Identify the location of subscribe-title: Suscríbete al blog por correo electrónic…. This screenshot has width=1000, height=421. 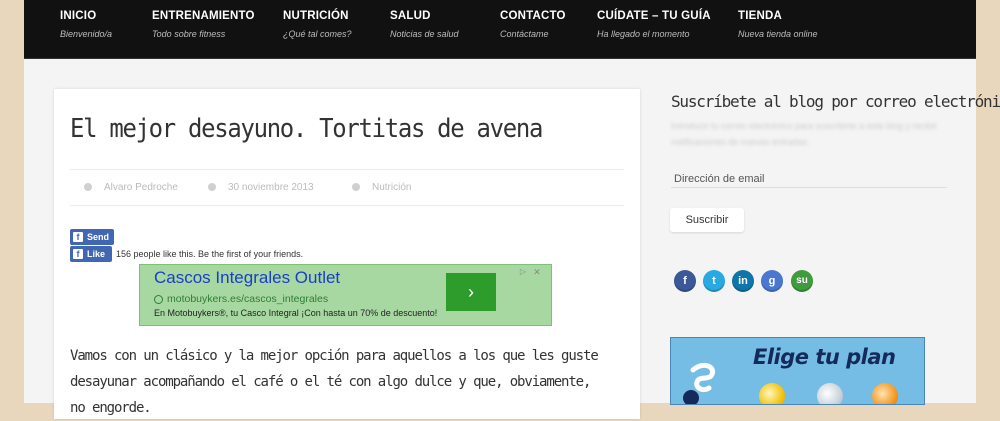
(835, 101).